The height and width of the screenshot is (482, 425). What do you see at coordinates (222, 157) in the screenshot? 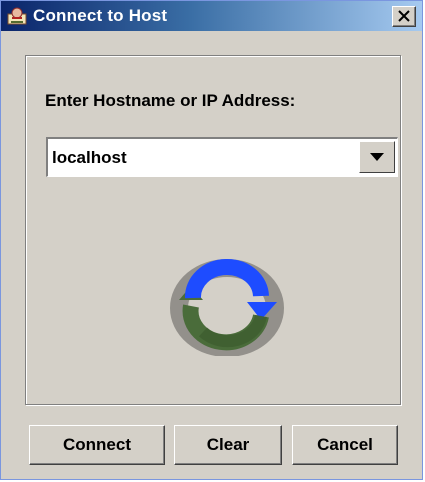
I see `host-combobox: localhost` at bounding box center [222, 157].